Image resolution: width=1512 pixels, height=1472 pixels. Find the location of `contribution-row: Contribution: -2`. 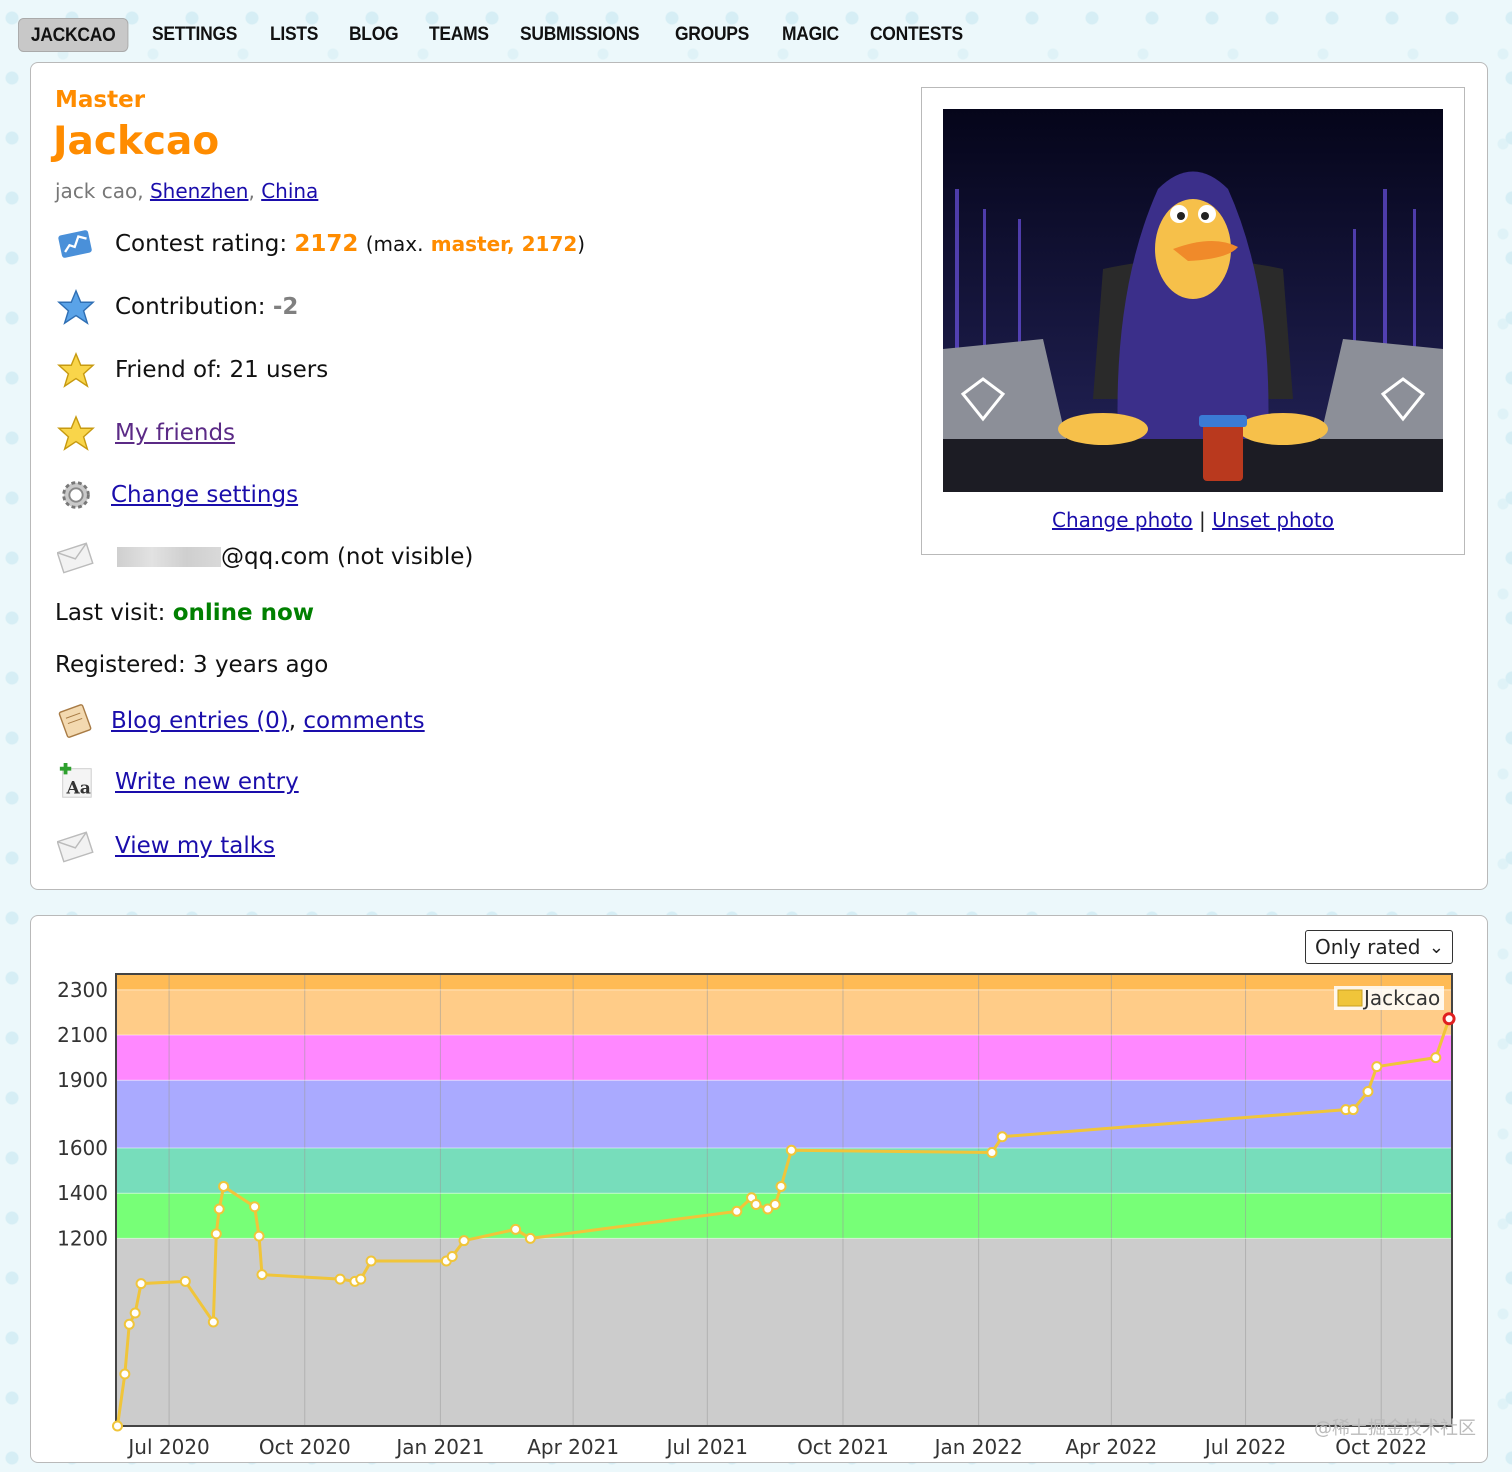

contribution-row: Contribution: -2 is located at coordinates (176, 307).